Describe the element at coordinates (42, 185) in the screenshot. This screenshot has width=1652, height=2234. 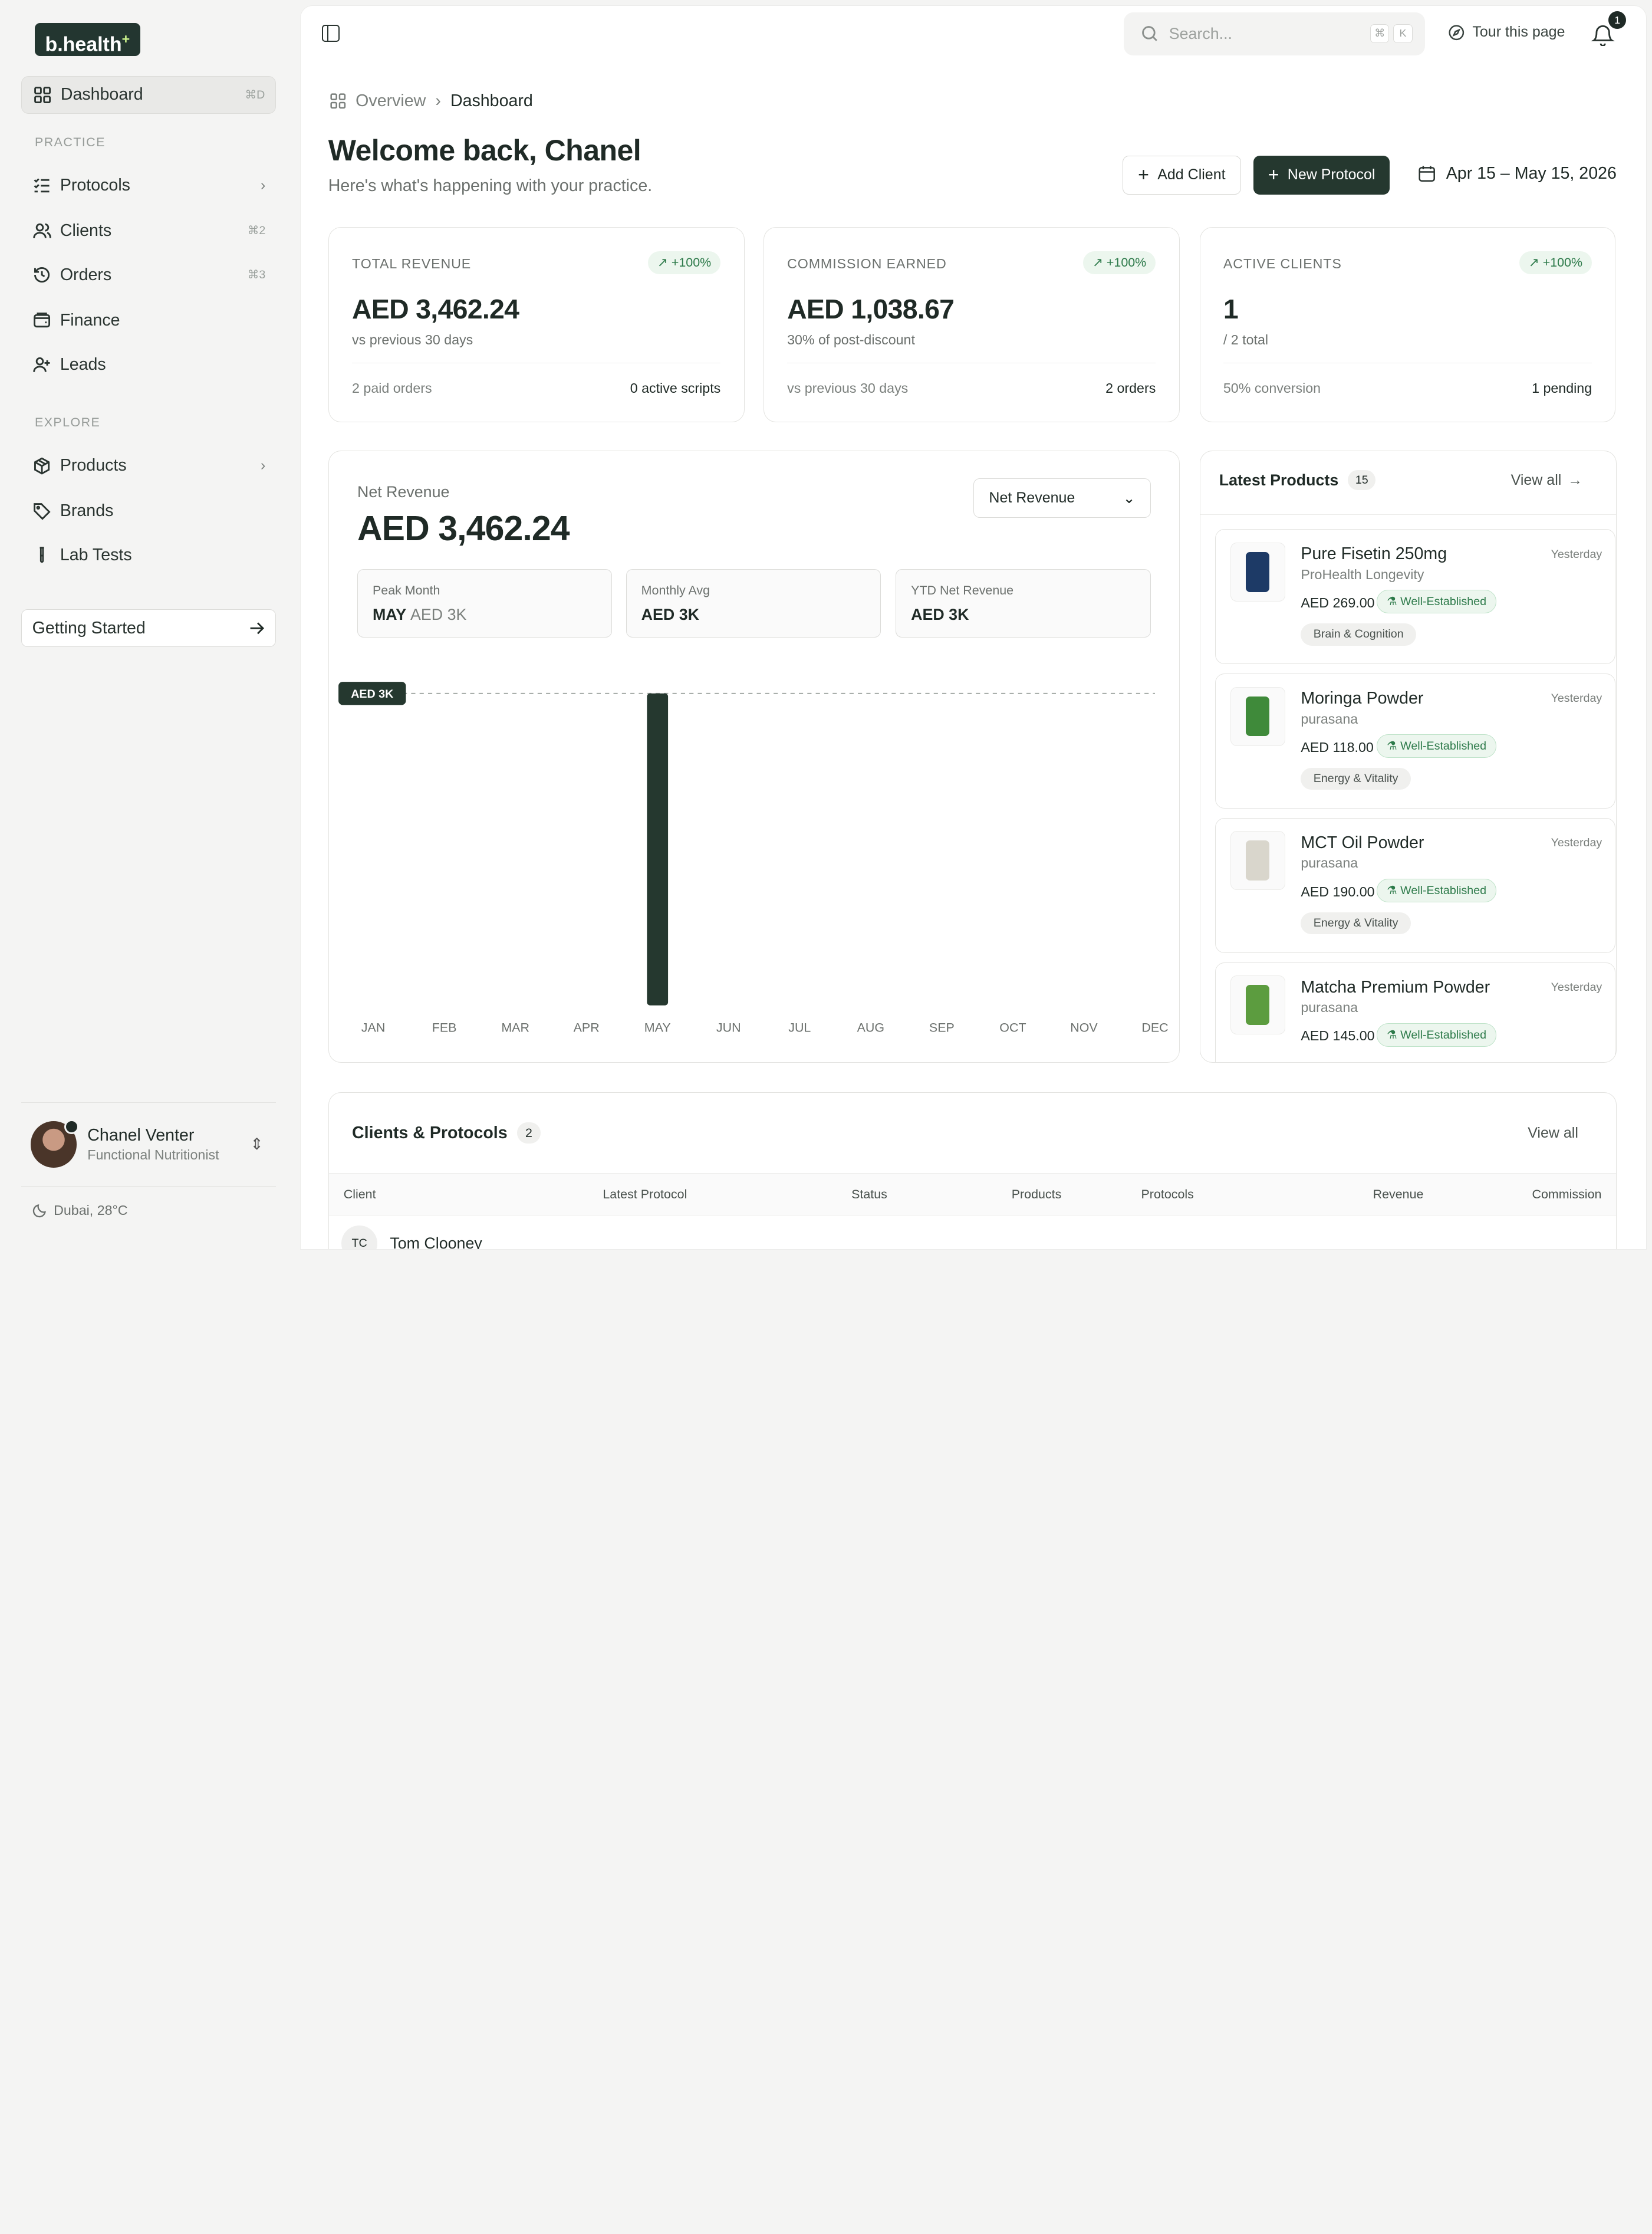
I see `checklist-icon` at that location.